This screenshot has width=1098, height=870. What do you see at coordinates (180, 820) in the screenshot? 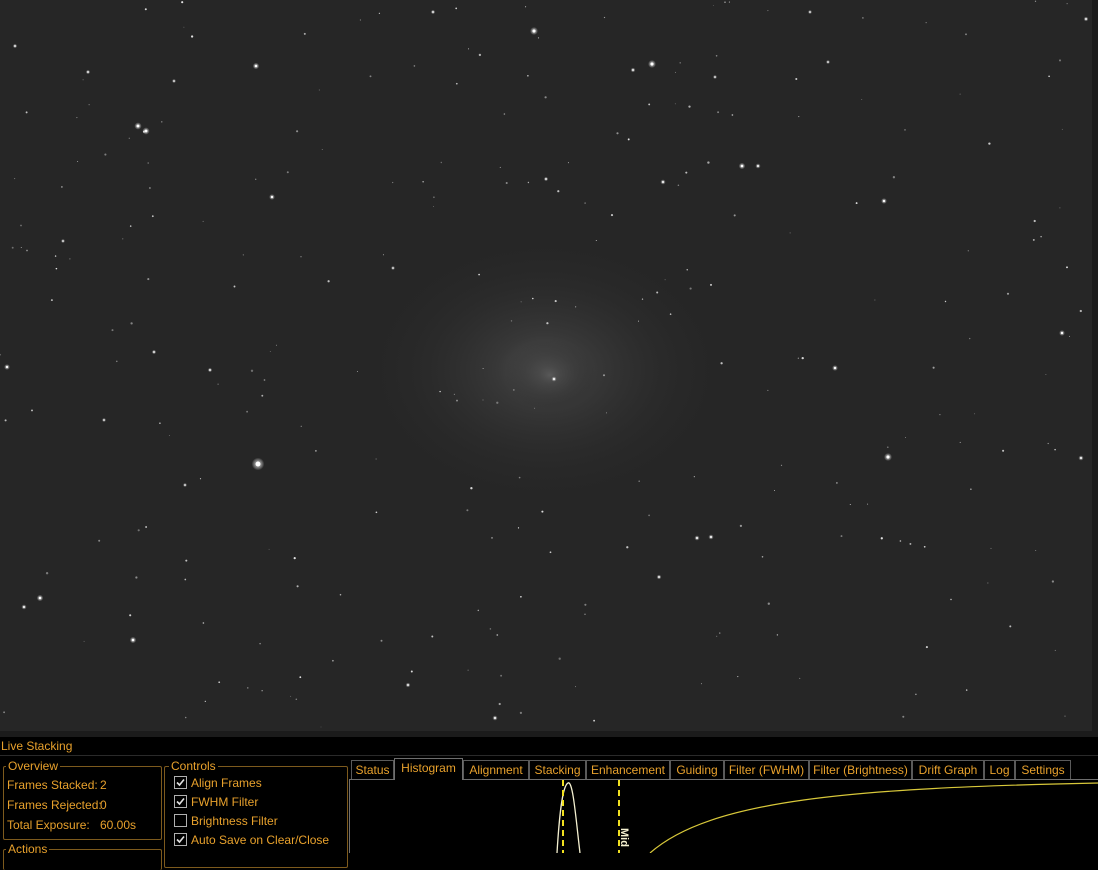
I see `brightness-filter-checkbox` at bounding box center [180, 820].